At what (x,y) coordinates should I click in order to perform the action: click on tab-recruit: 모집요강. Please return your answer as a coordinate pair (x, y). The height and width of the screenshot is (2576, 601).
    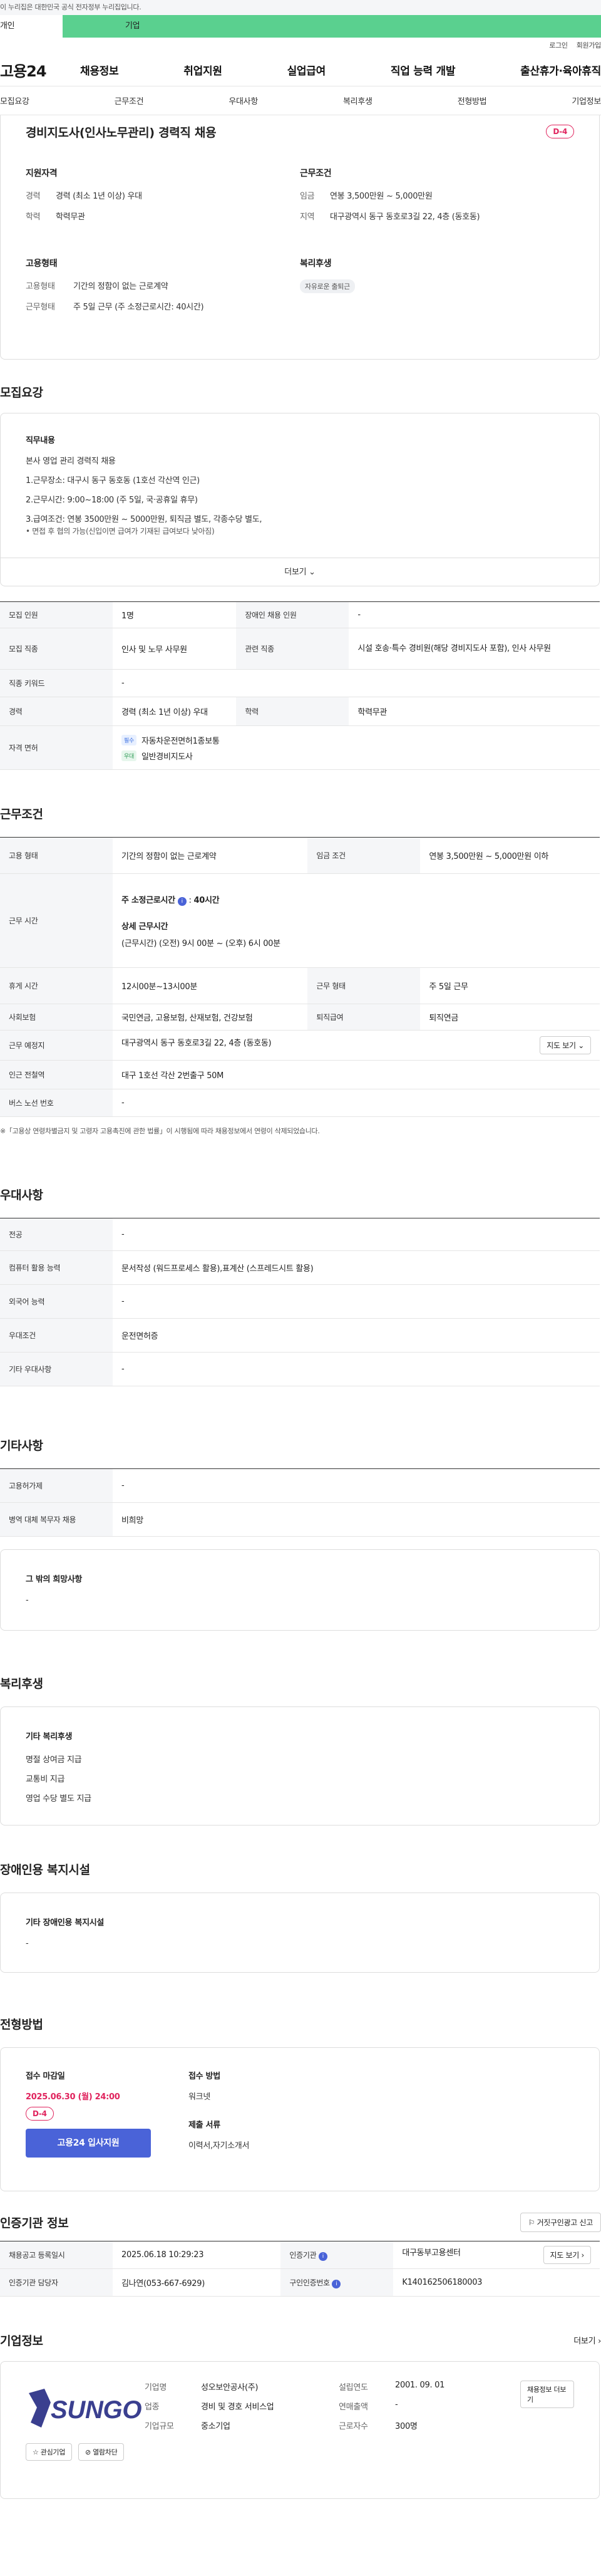
    Looking at the image, I should click on (14, 100).